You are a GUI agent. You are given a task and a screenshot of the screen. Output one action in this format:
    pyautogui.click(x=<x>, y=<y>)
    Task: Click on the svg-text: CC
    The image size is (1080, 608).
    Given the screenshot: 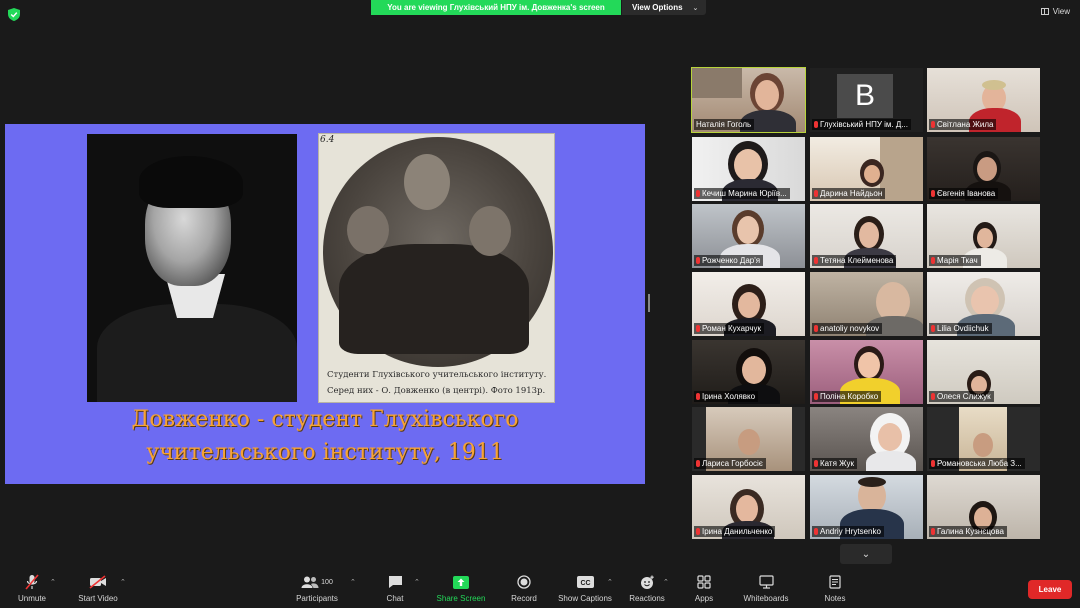 What is the action you would take?
    pyautogui.click(x=585, y=583)
    